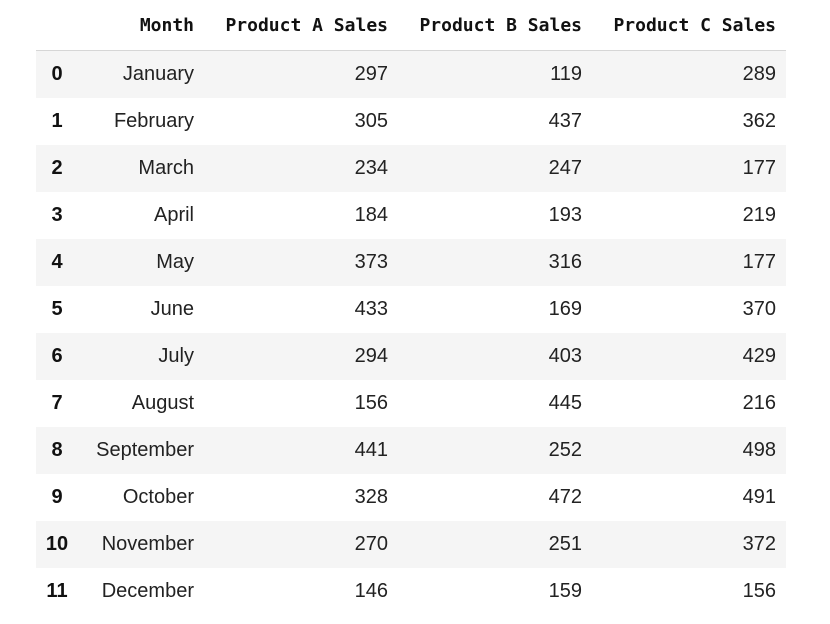  Describe the element at coordinates (759, 450) in the screenshot. I see `cell-product-c: 498` at that location.